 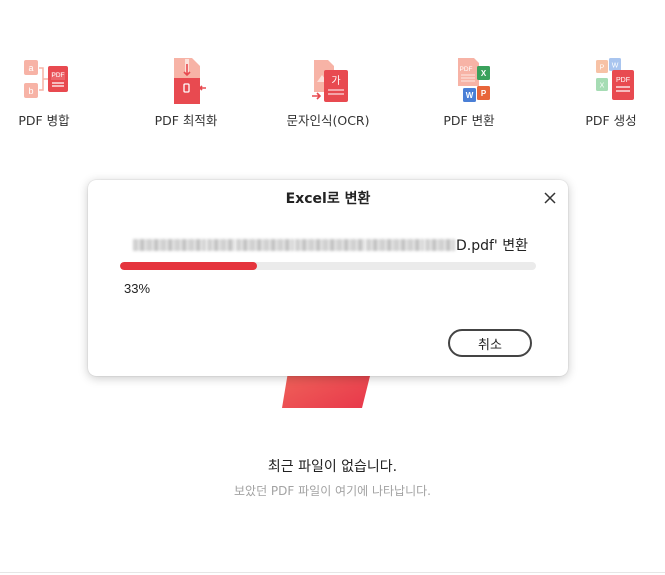 I want to click on convert-pdf-label: PDF 변환, so click(x=469, y=120).